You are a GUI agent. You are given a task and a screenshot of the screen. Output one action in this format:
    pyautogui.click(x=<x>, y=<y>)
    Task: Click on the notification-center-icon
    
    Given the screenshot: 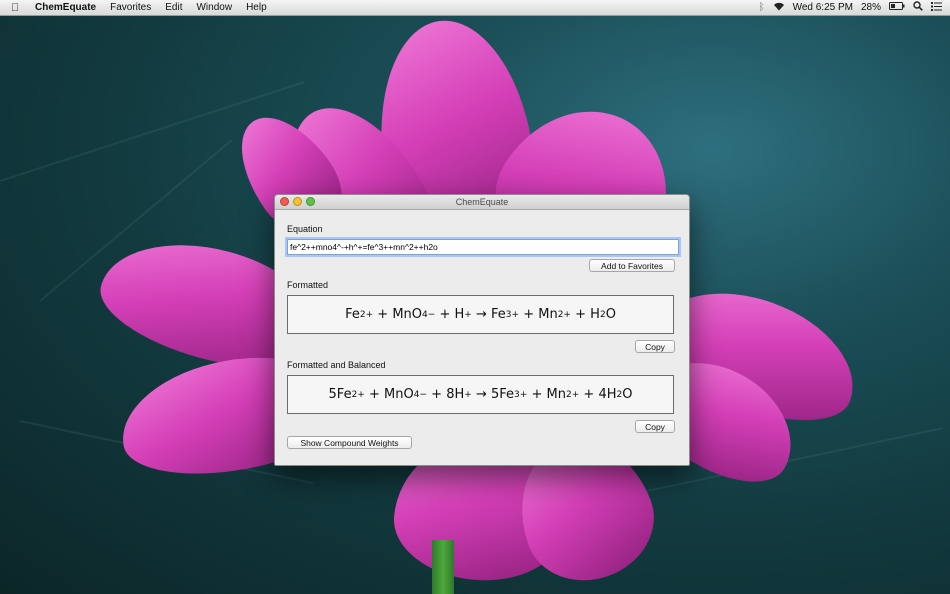 What is the action you would take?
    pyautogui.click(x=936, y=7)
    